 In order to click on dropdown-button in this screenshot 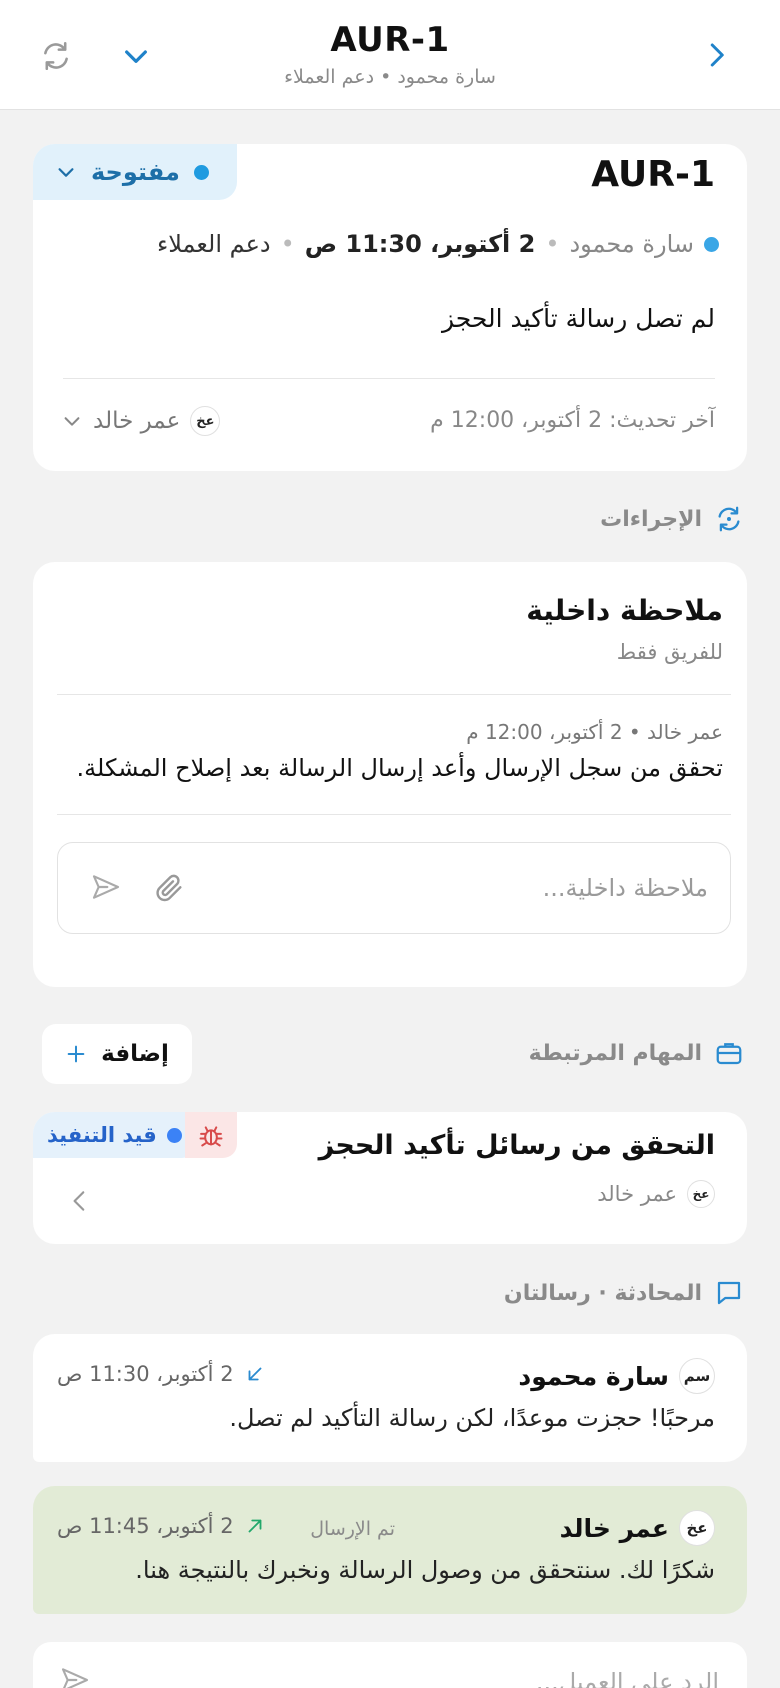, I will do `click(136, 56)`.